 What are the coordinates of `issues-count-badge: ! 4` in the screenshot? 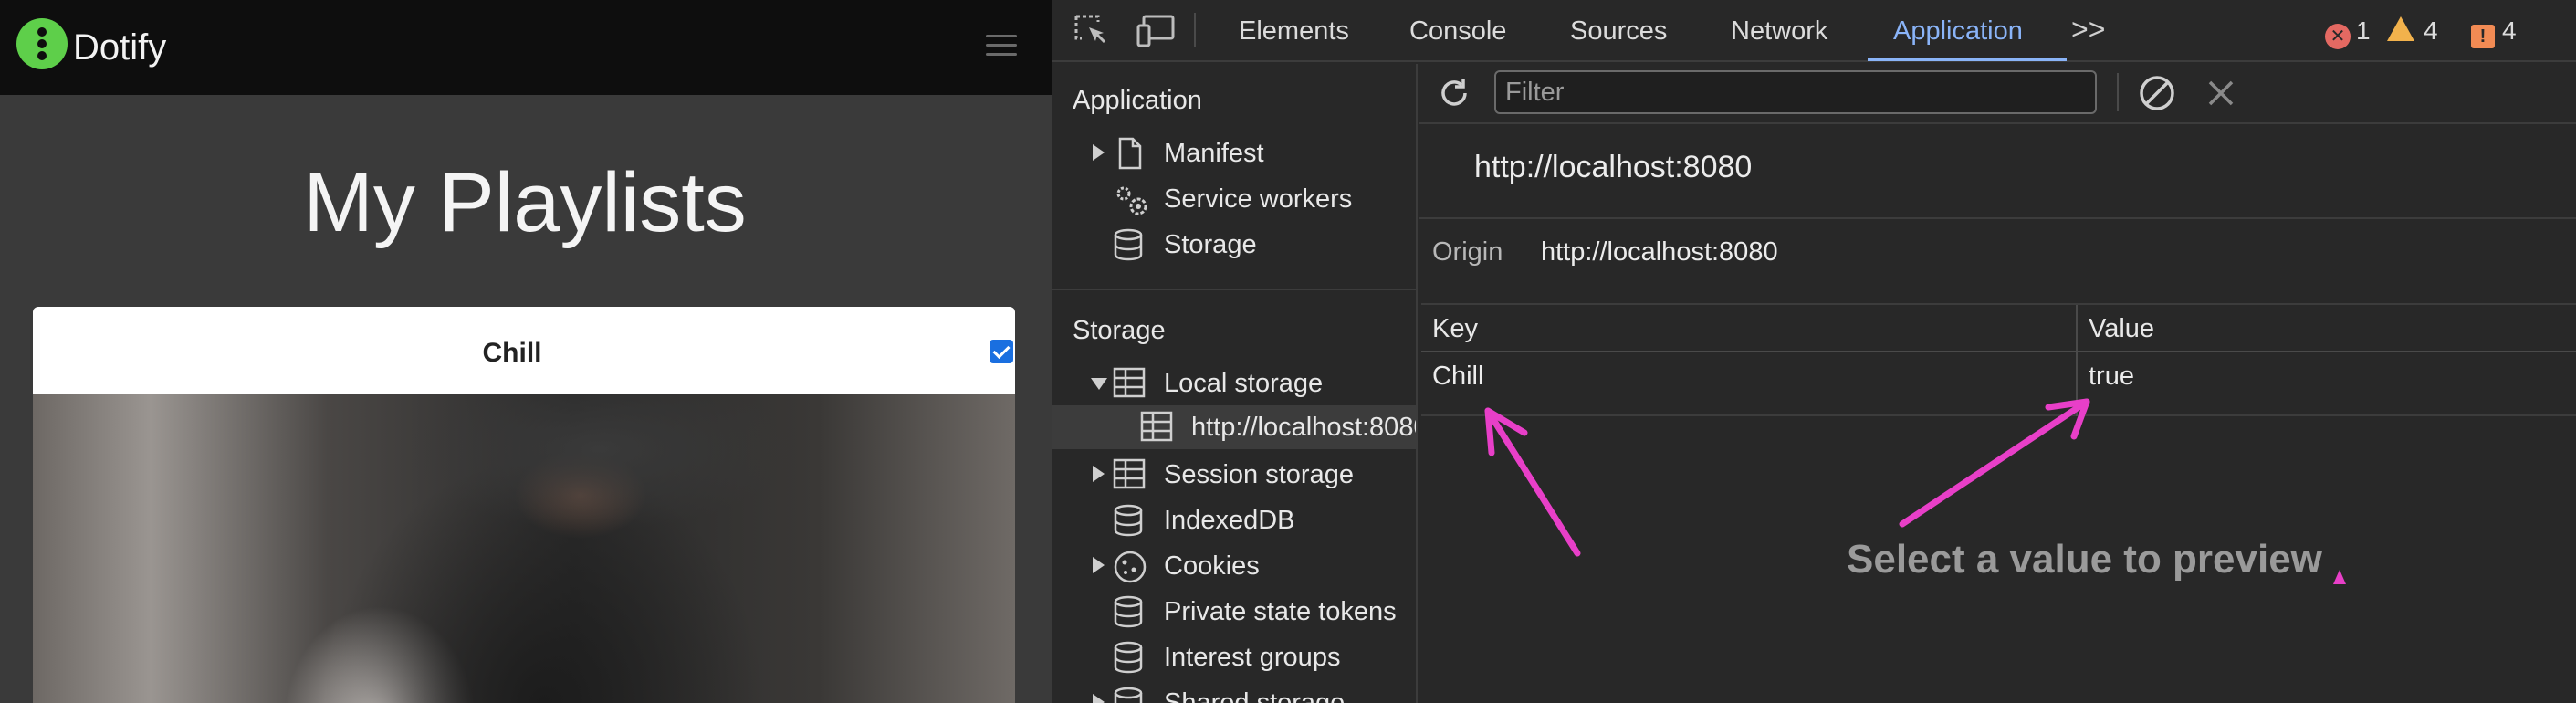 It's located at (2494, 32).